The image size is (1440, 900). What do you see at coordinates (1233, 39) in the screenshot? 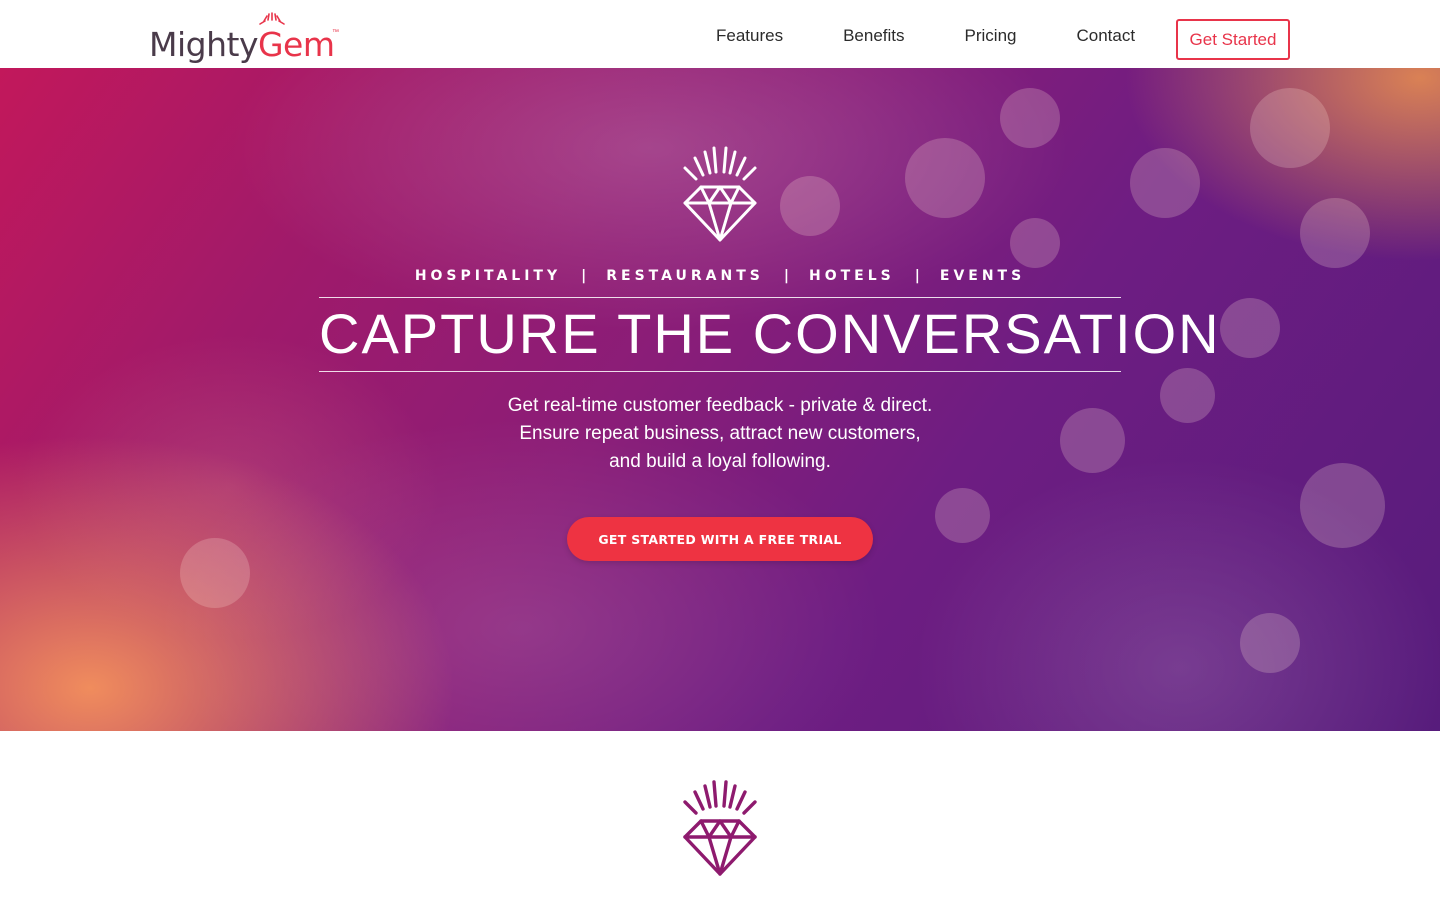
I see `get-started-button: Get Started` at bounding box center [1233, 39].